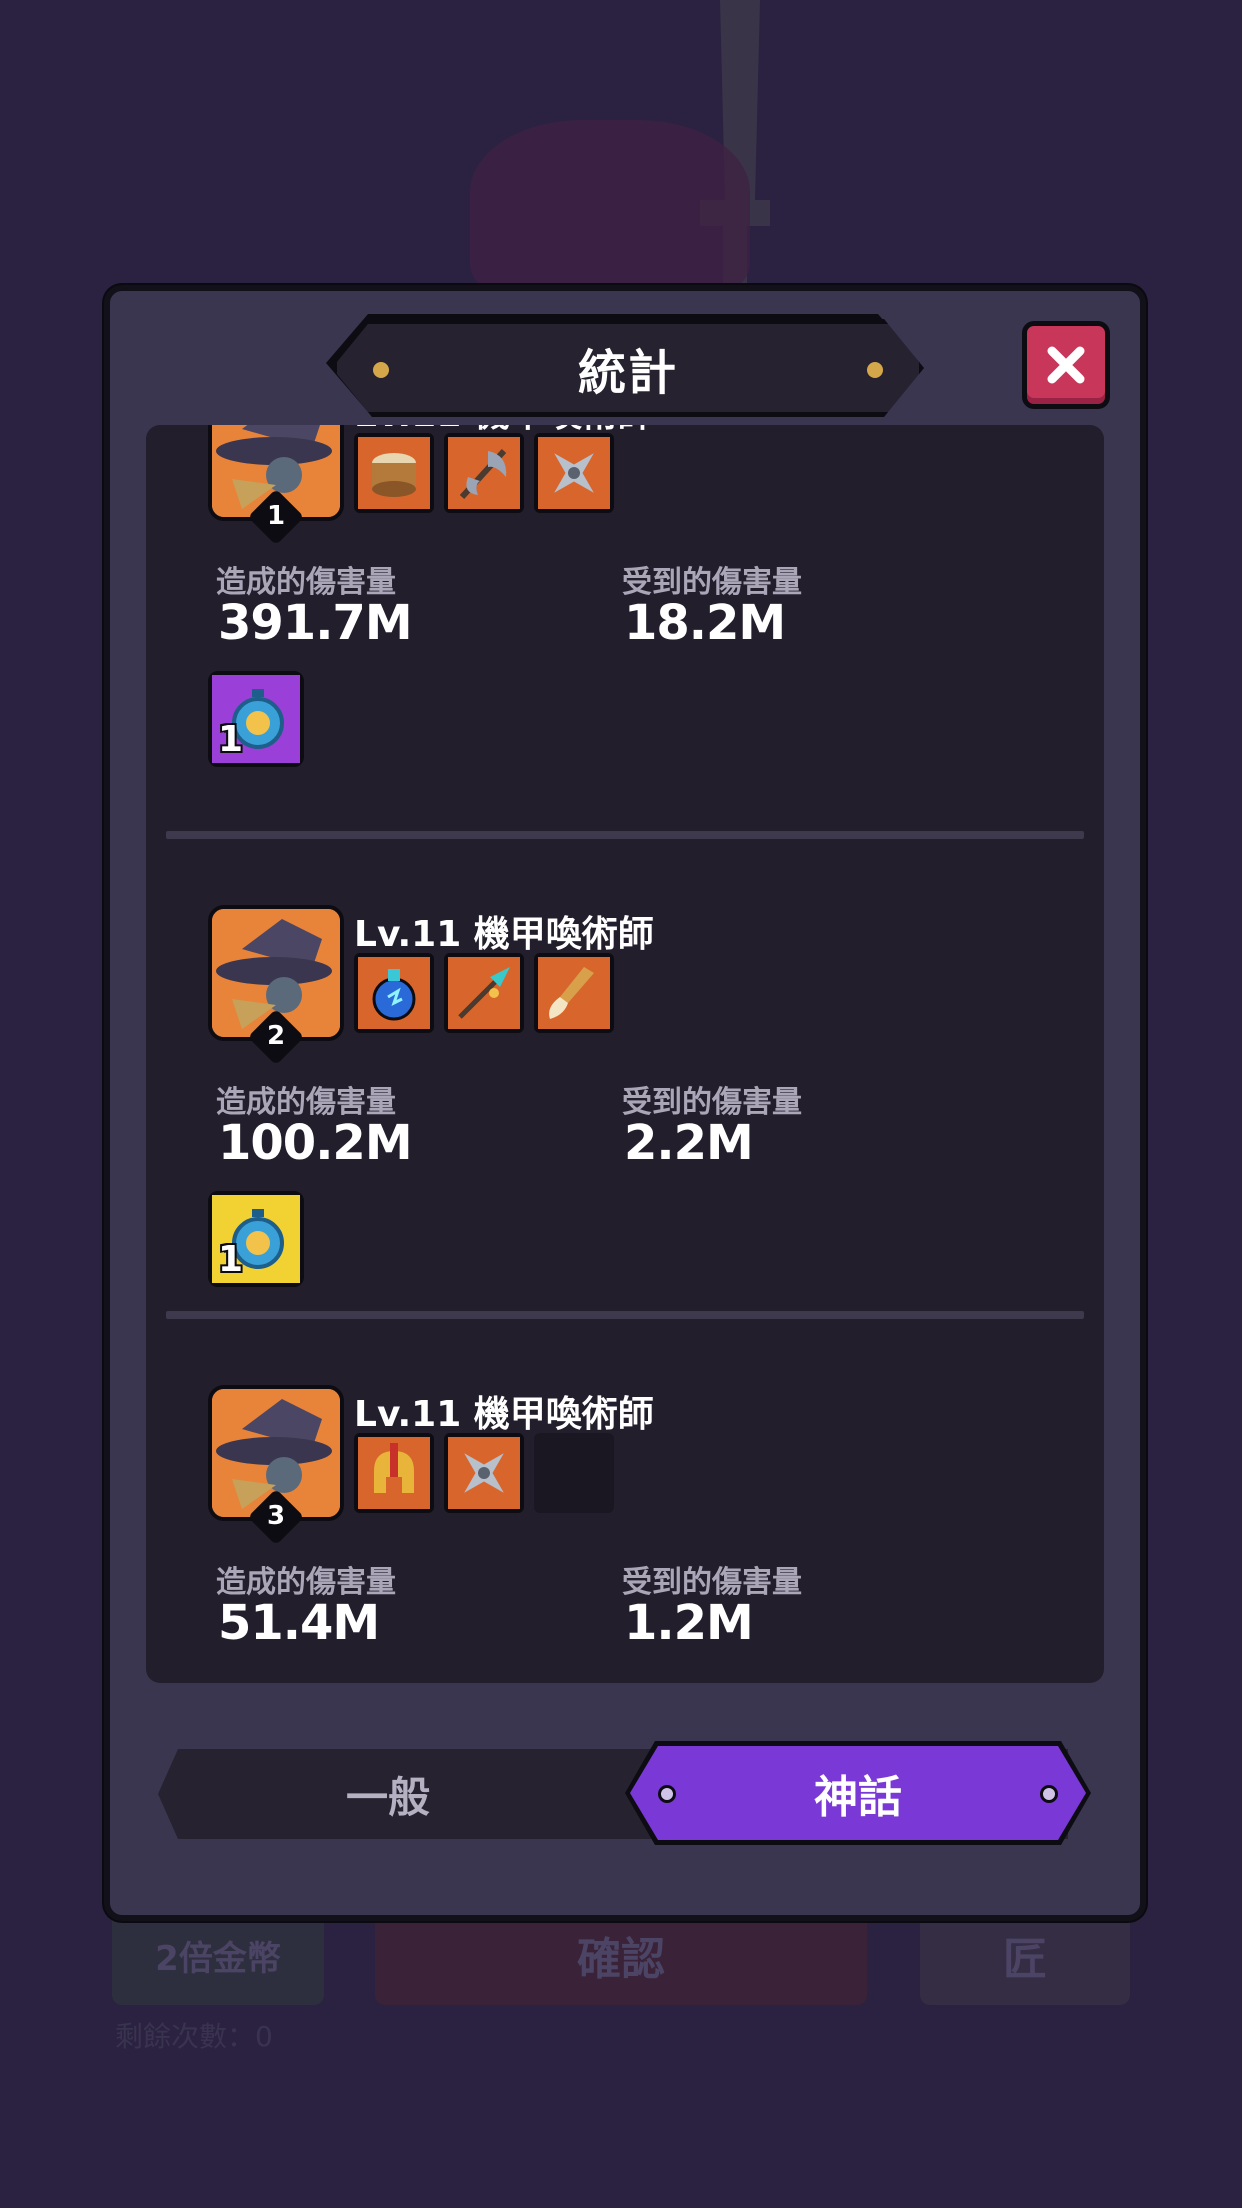 The width and height of the screenshot is (1242, 2208). What do you see at coordinates (689, 1623) in the screenshot?
I see `damage-taken-value: 1.2M` at bounding box center [689, 1623].